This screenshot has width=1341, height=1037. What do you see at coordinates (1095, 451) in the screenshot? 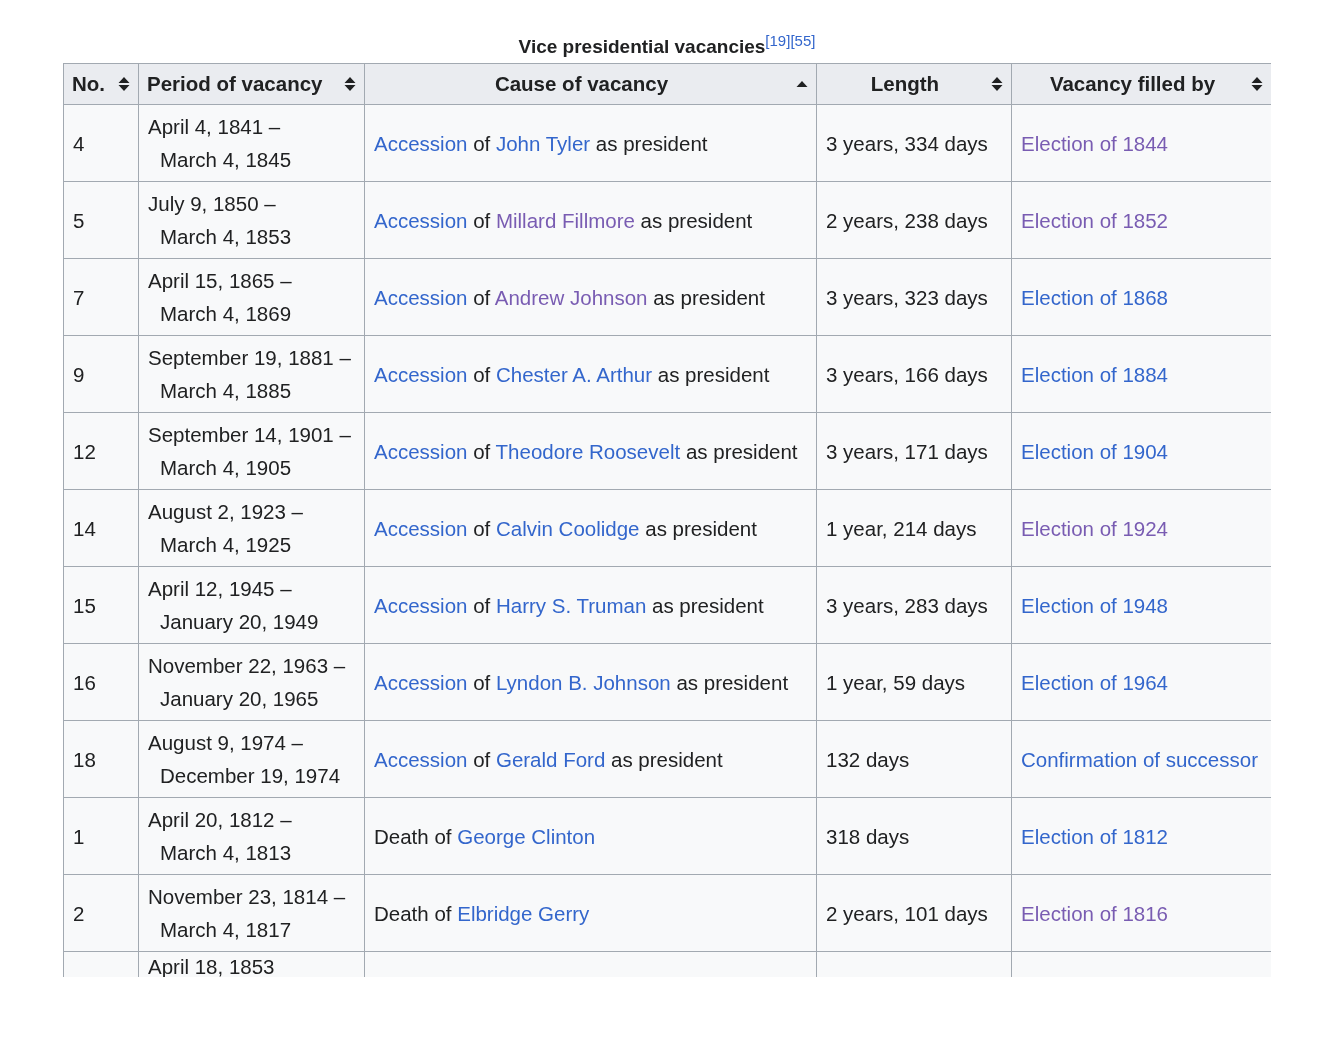
I see `election-link: Election of 1904` at bounding box center [1095, 451].